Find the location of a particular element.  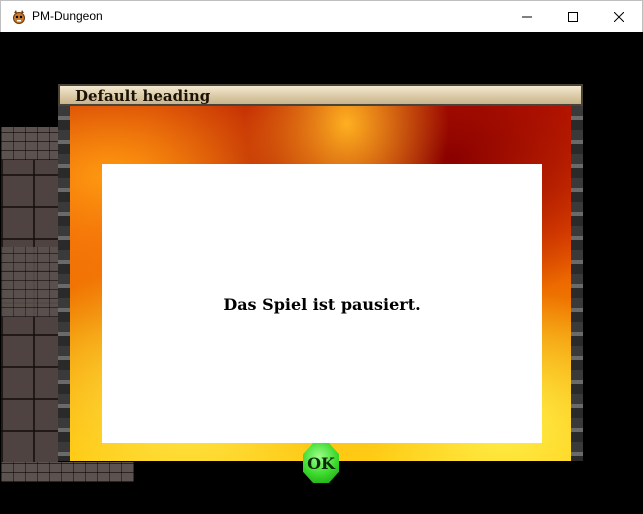

close-icon is located at coordinates (618, 16).